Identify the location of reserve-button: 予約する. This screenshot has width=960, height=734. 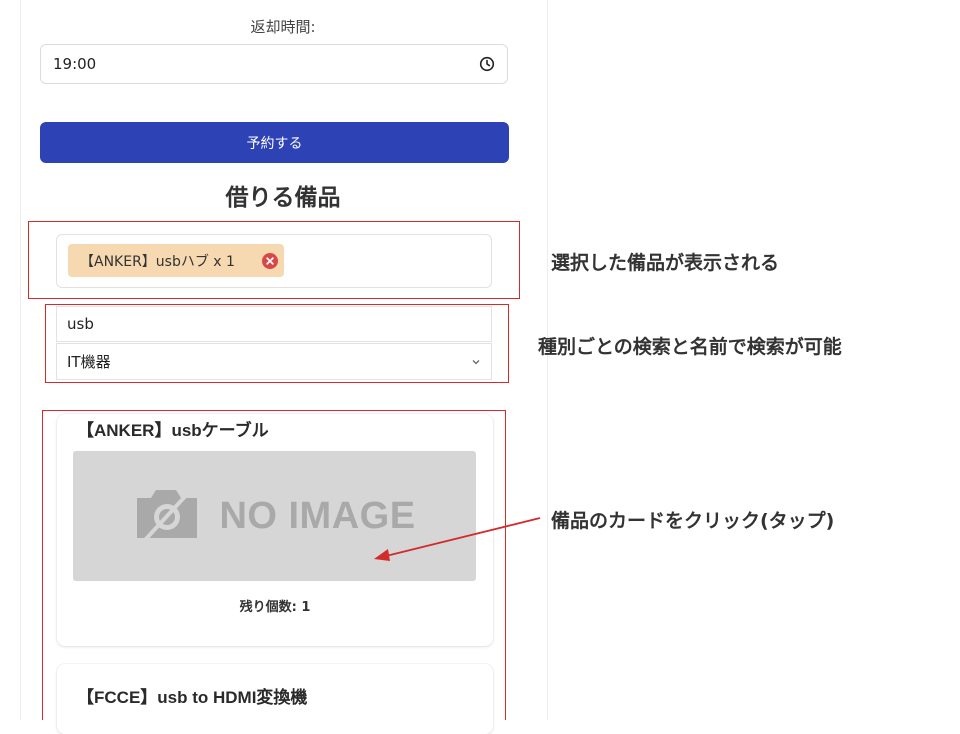
(274, 142).